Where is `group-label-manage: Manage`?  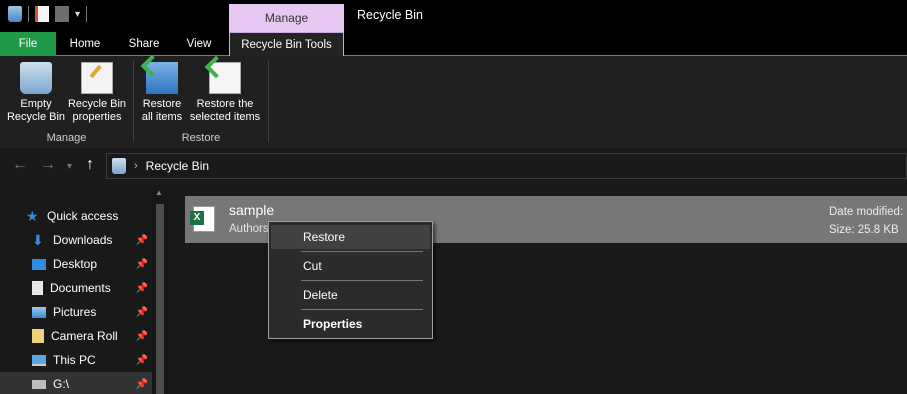
group-label-manage: Manage is located at coordinates (66, 138).